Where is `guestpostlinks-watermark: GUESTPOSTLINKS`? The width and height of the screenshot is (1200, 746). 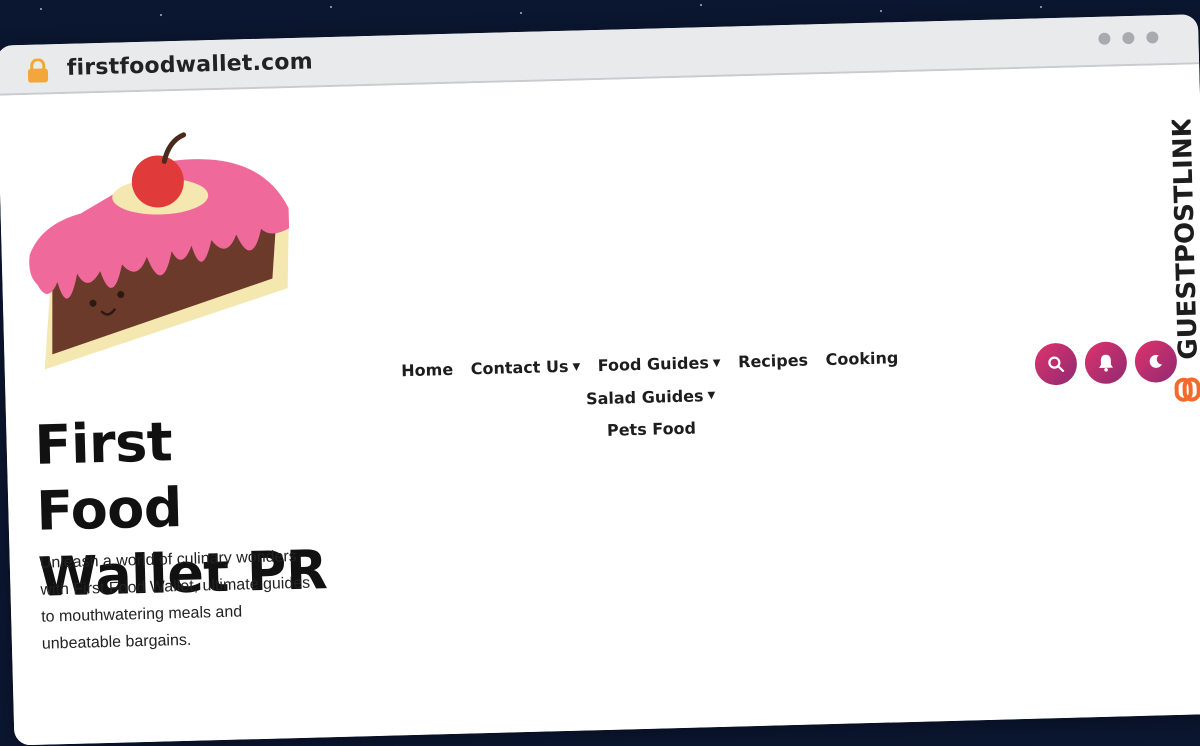 guestpostlinks-watermark: GUESTPOSTLINKS is located at coordinates (1183, 260).